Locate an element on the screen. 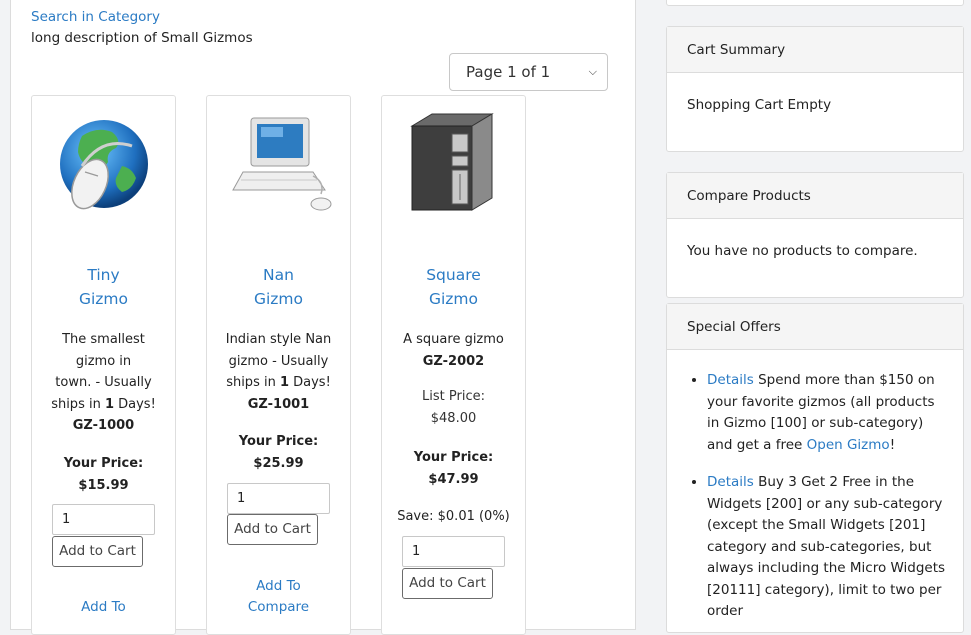 This screenshot has width=971, height=635. product-sku: GZ-1001 is located at coordinates (278, 404).